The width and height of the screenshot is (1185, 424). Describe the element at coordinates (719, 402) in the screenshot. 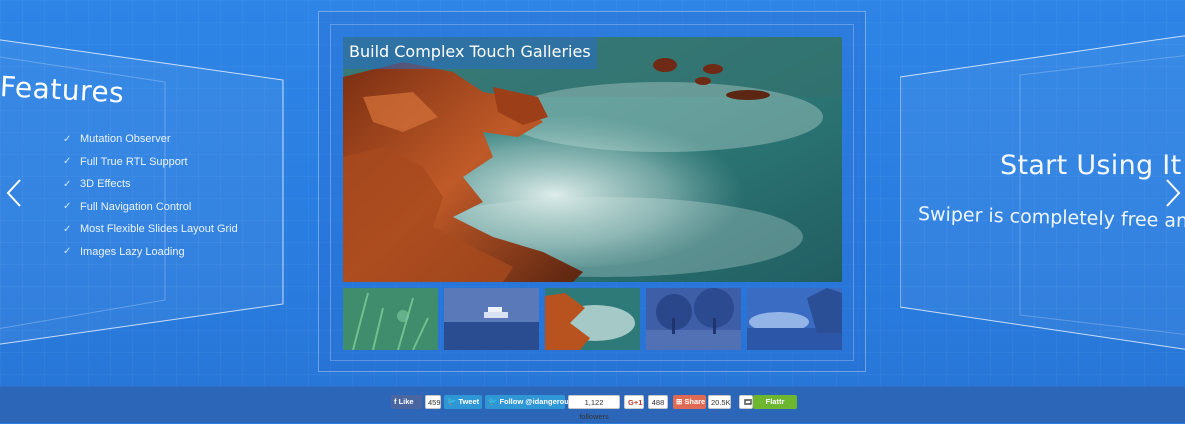

I see `share-count: 20.5K` at that location.